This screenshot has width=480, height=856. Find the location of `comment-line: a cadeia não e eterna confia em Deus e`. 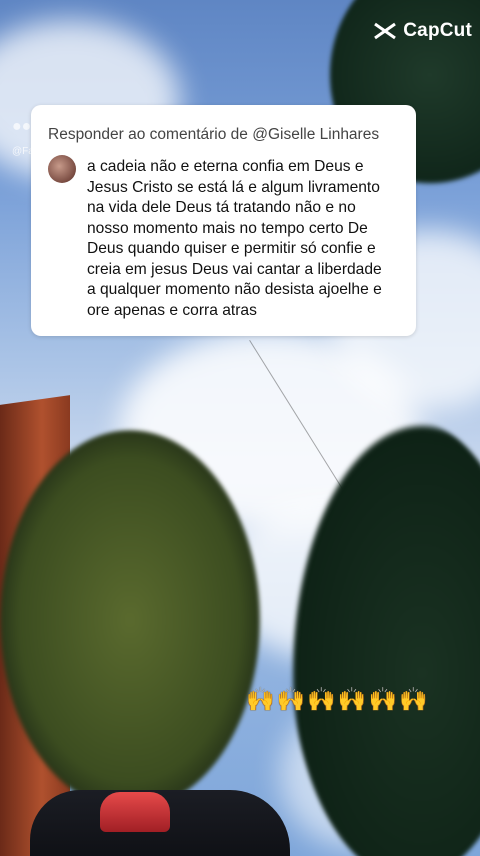

comment-line: a cadeia não e eterna confia em Deus e is located at coordinates (225, 166).